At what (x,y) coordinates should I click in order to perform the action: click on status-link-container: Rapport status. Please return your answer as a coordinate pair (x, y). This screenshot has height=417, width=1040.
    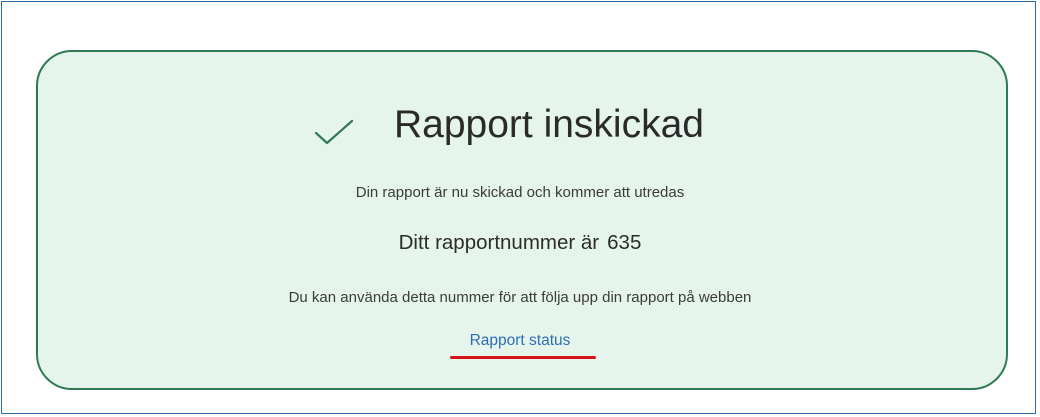
    Looking at the image, I should click on (520, 341).